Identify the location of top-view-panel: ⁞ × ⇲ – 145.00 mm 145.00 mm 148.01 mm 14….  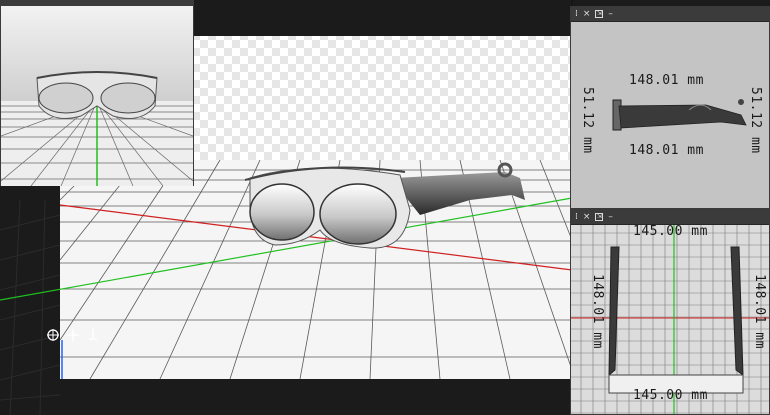
(670, 312).